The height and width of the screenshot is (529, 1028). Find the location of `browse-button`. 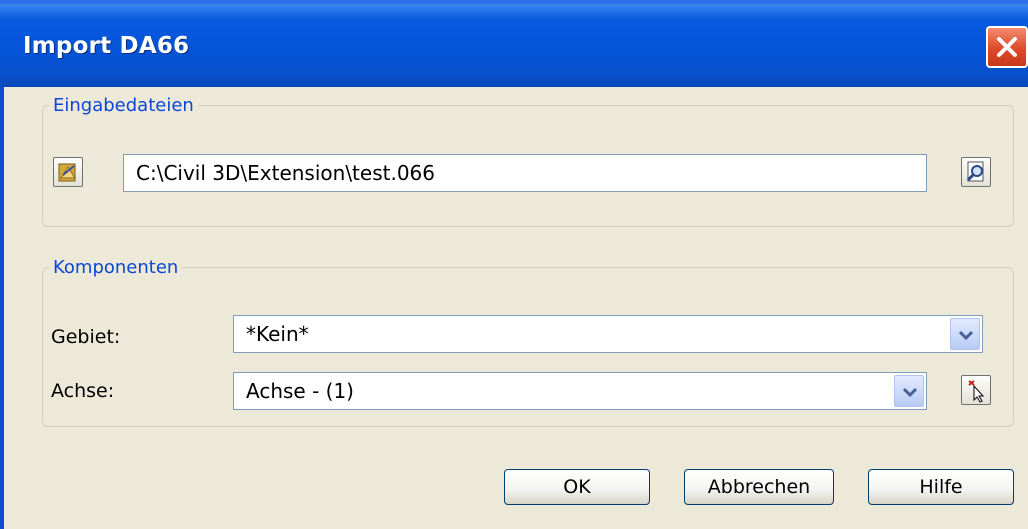

browse-button is located at coordinates (976, 172).